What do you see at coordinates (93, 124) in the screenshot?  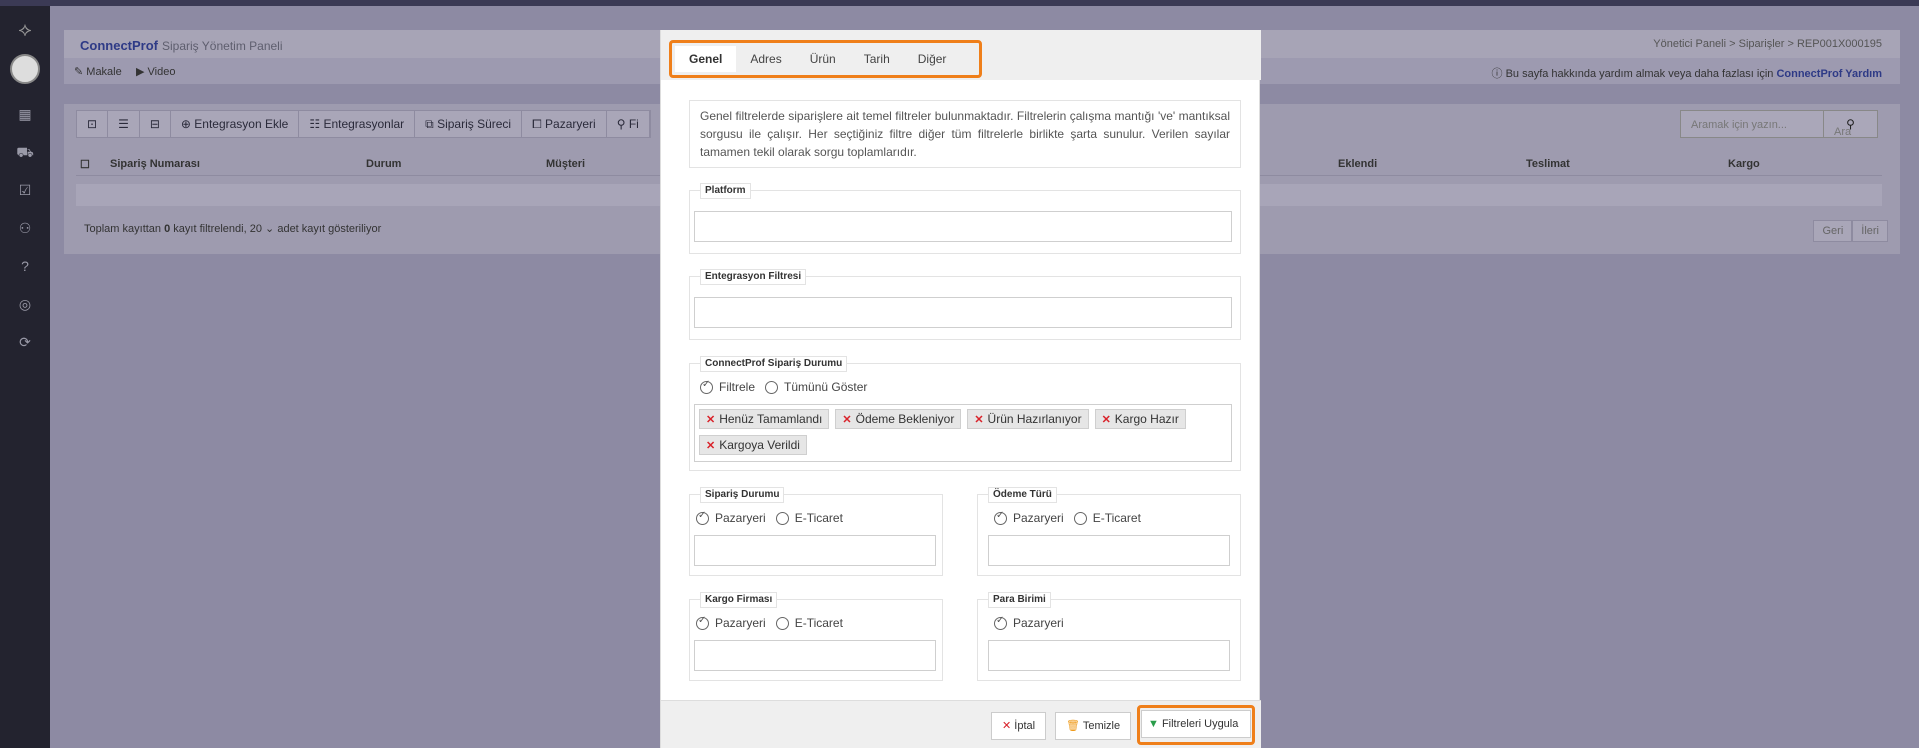 I see `view-icon: ⊡` at bounding box center [93, 124].